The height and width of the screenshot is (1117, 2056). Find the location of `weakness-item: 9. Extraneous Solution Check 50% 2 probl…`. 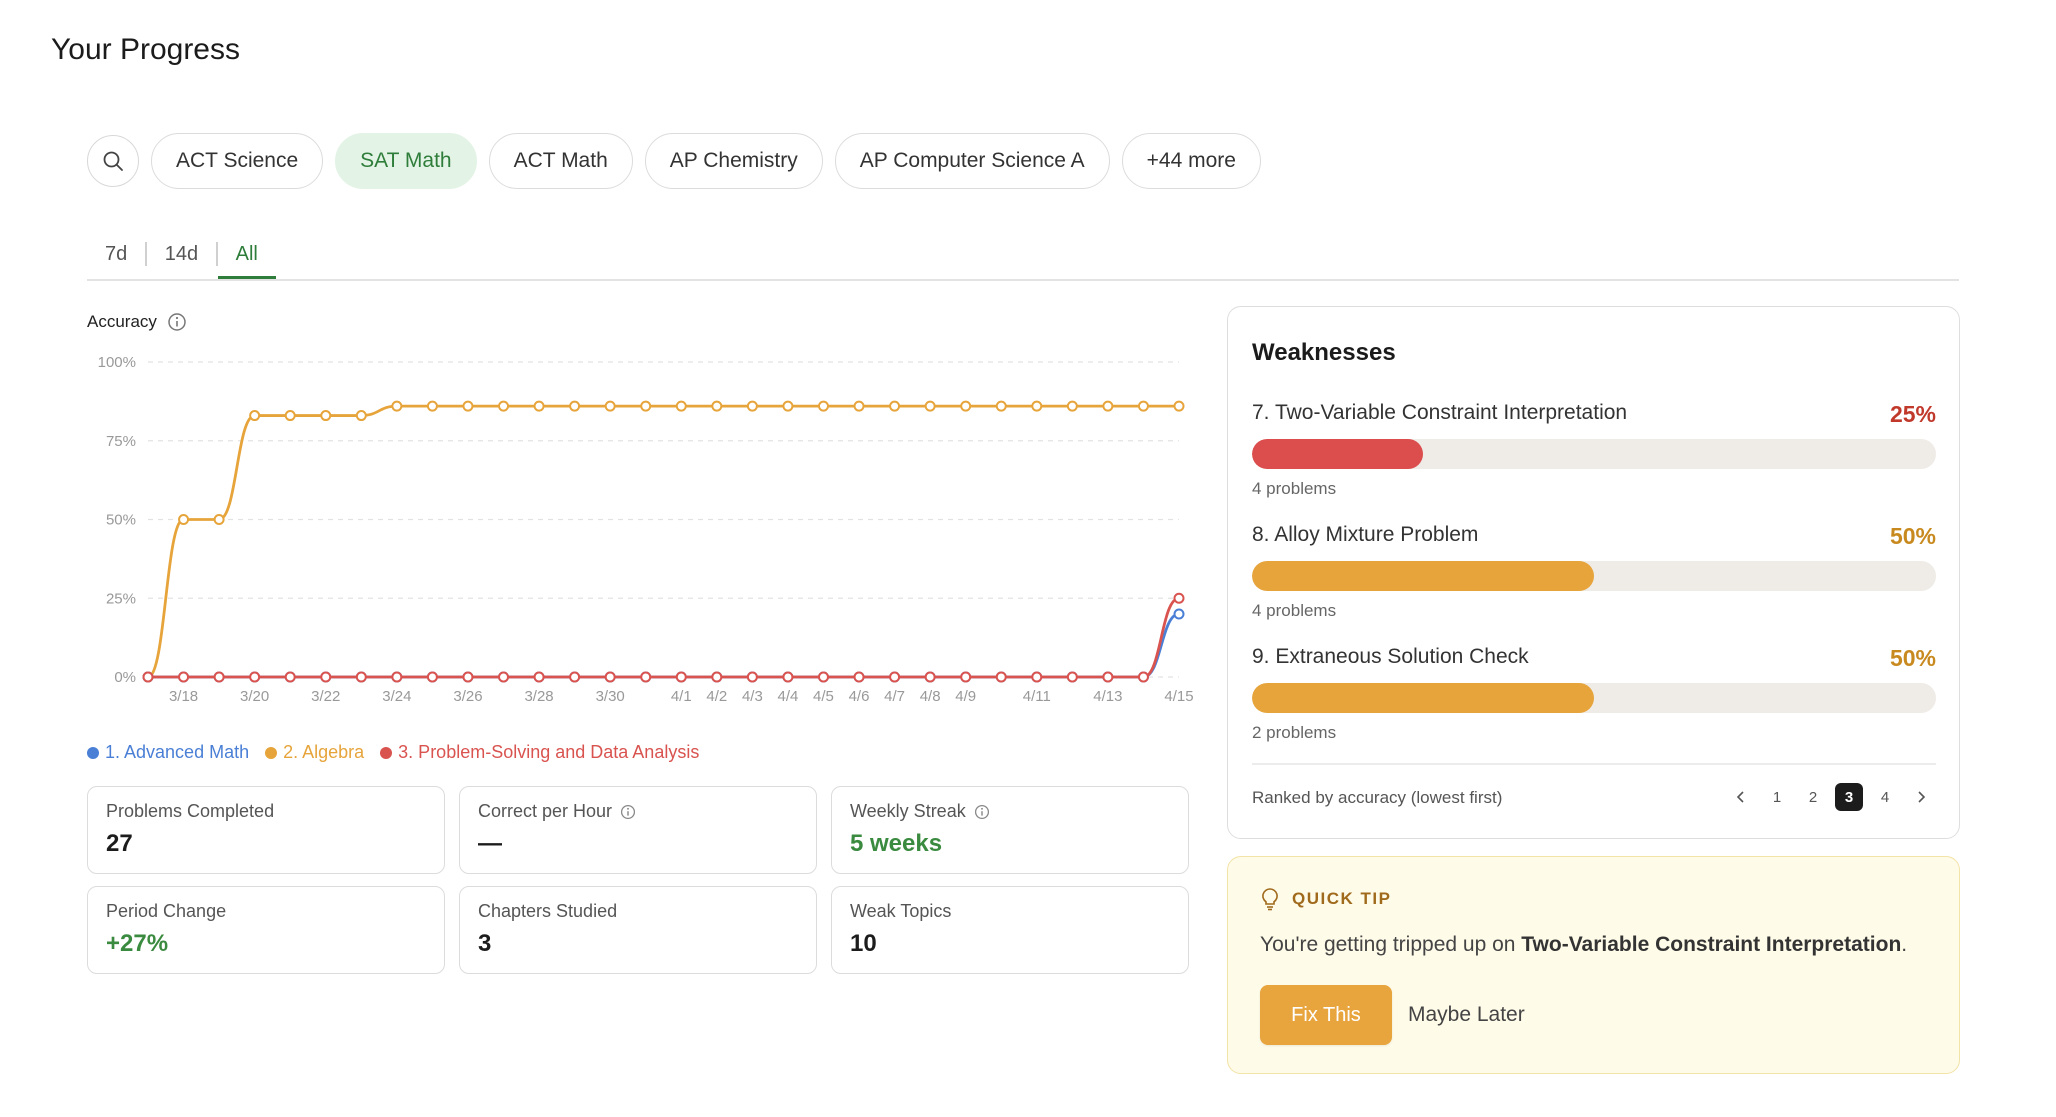

weakness-item: 9. Extraneous Solution Check 50% 2 probl… is located at coordinates (1594, 693).